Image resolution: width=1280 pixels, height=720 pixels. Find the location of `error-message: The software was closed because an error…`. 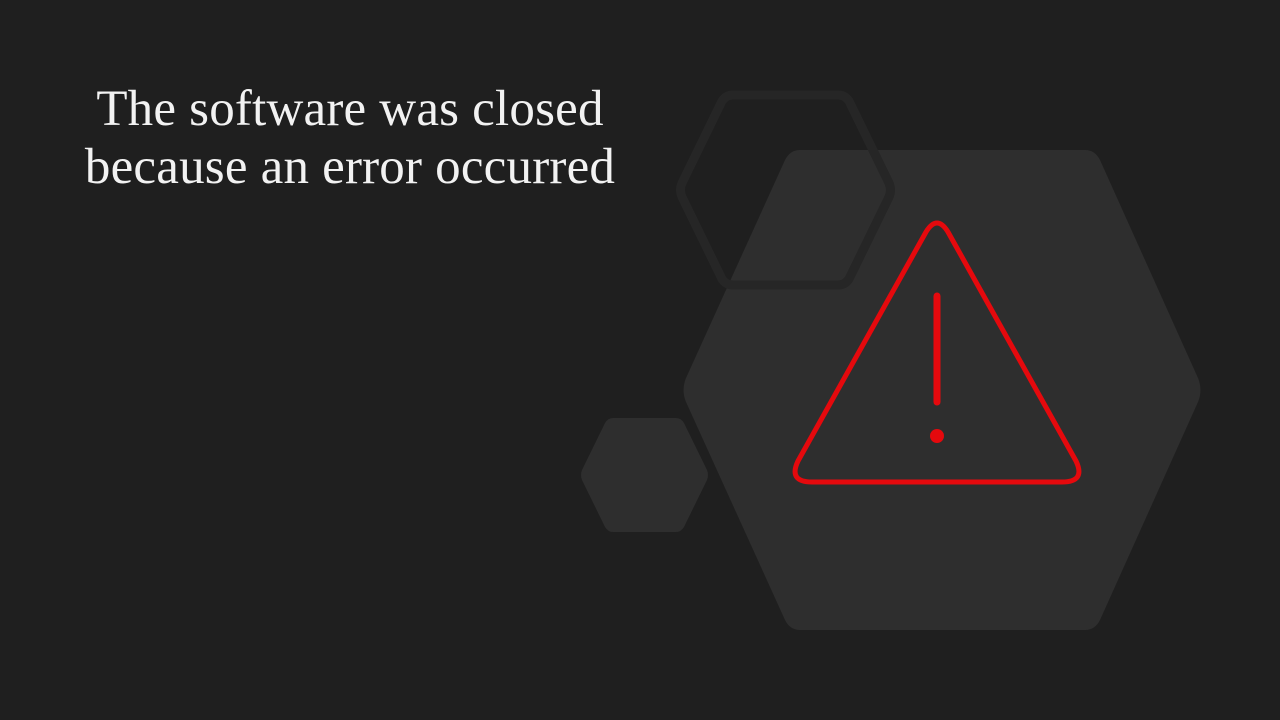

error-message: The software was closed because an error… is located at coordinates (350, 138).